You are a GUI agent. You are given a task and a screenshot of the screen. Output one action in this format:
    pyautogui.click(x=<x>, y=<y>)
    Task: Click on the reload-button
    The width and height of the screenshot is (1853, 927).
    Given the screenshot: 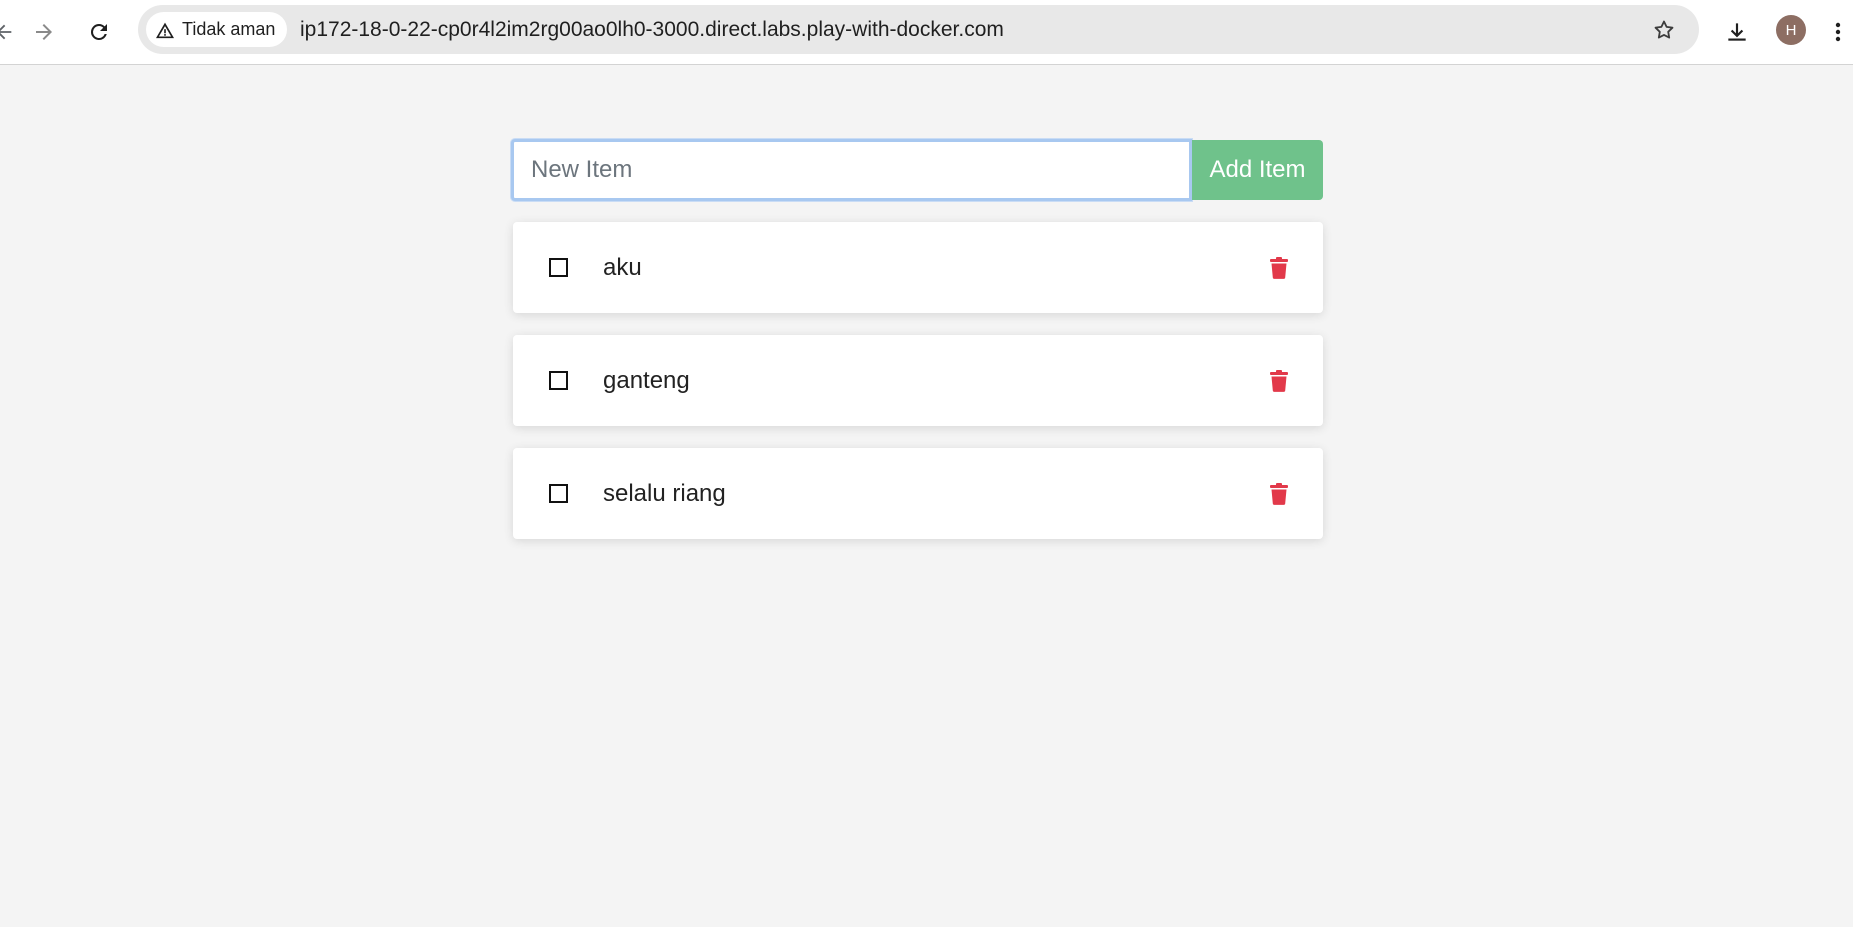 What is the action you would take?
    pyautogui.click(x=99, y=32)
    